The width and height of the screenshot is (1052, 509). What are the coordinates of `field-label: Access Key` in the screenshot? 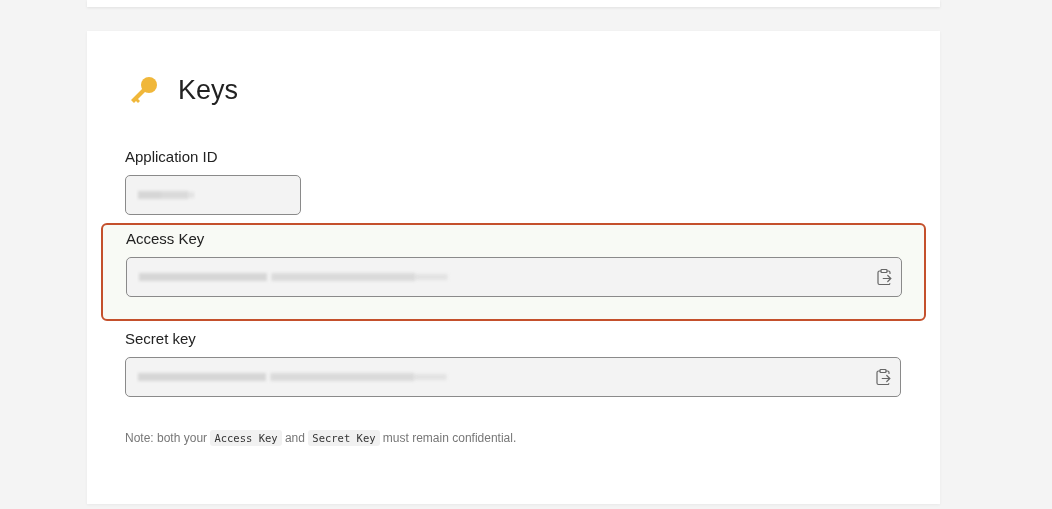 It's located at (165, 239).